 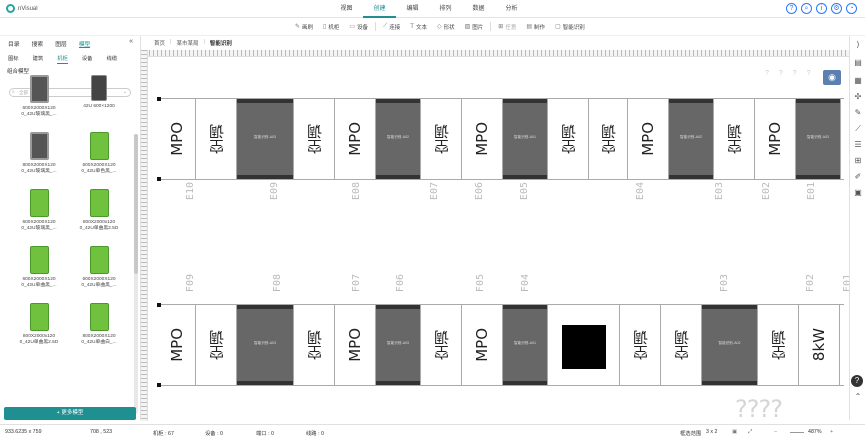 I want to click on sidebar-subtab: 机柜, so click(x=62, y=59).